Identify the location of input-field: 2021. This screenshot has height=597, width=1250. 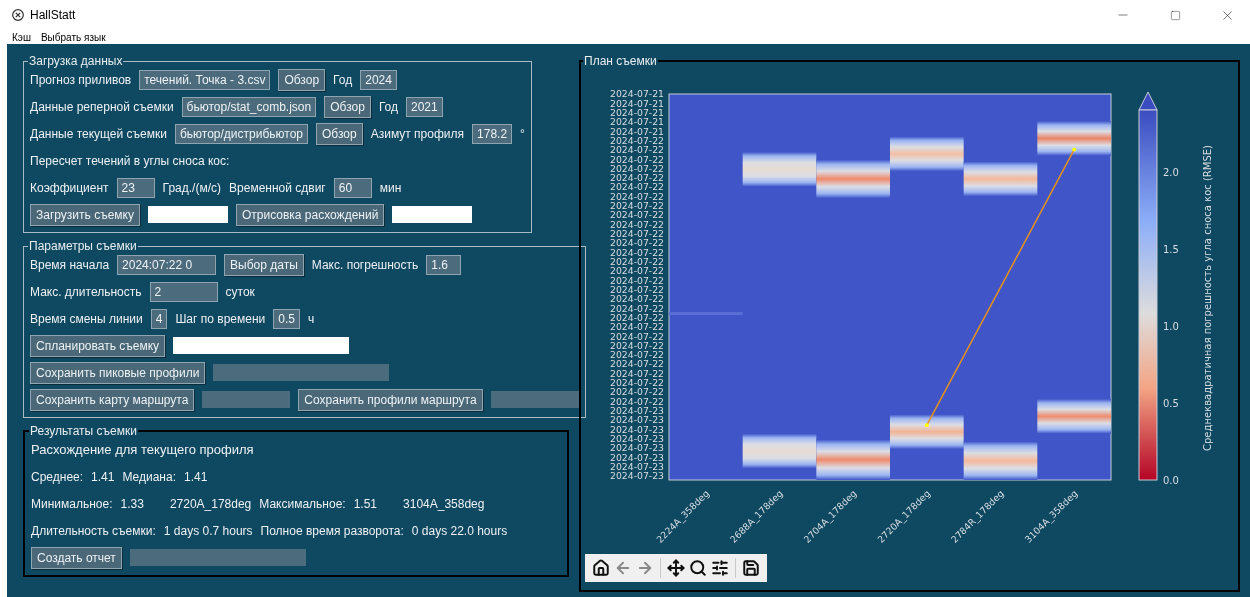
(424, 106).